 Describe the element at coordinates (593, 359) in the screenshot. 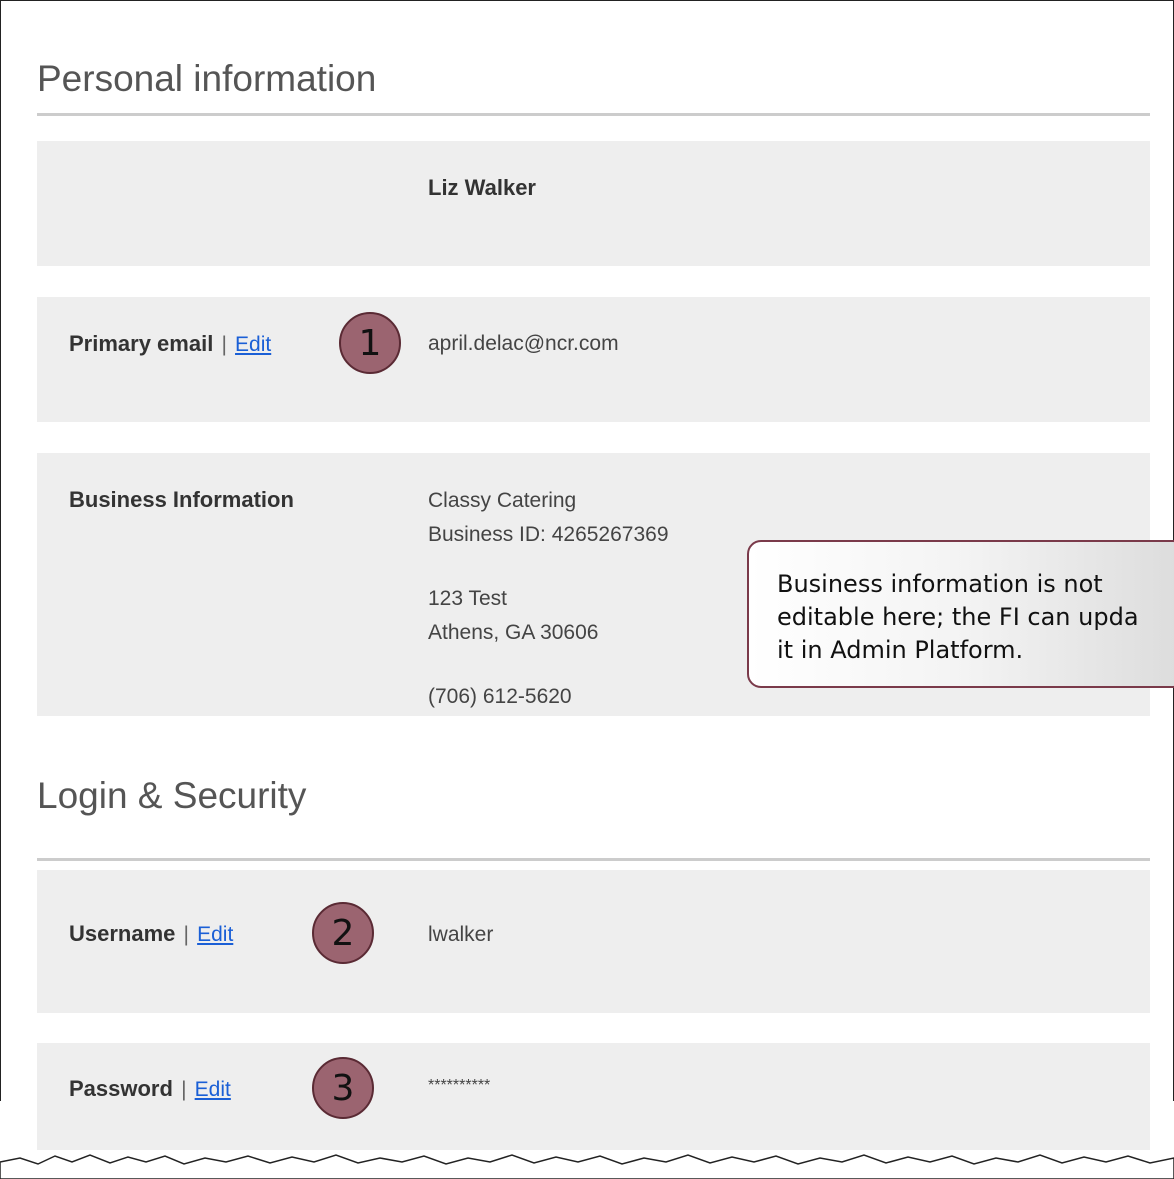

I see `email-panel: Primary email | Edit april.delac@ncr.com` at that location.